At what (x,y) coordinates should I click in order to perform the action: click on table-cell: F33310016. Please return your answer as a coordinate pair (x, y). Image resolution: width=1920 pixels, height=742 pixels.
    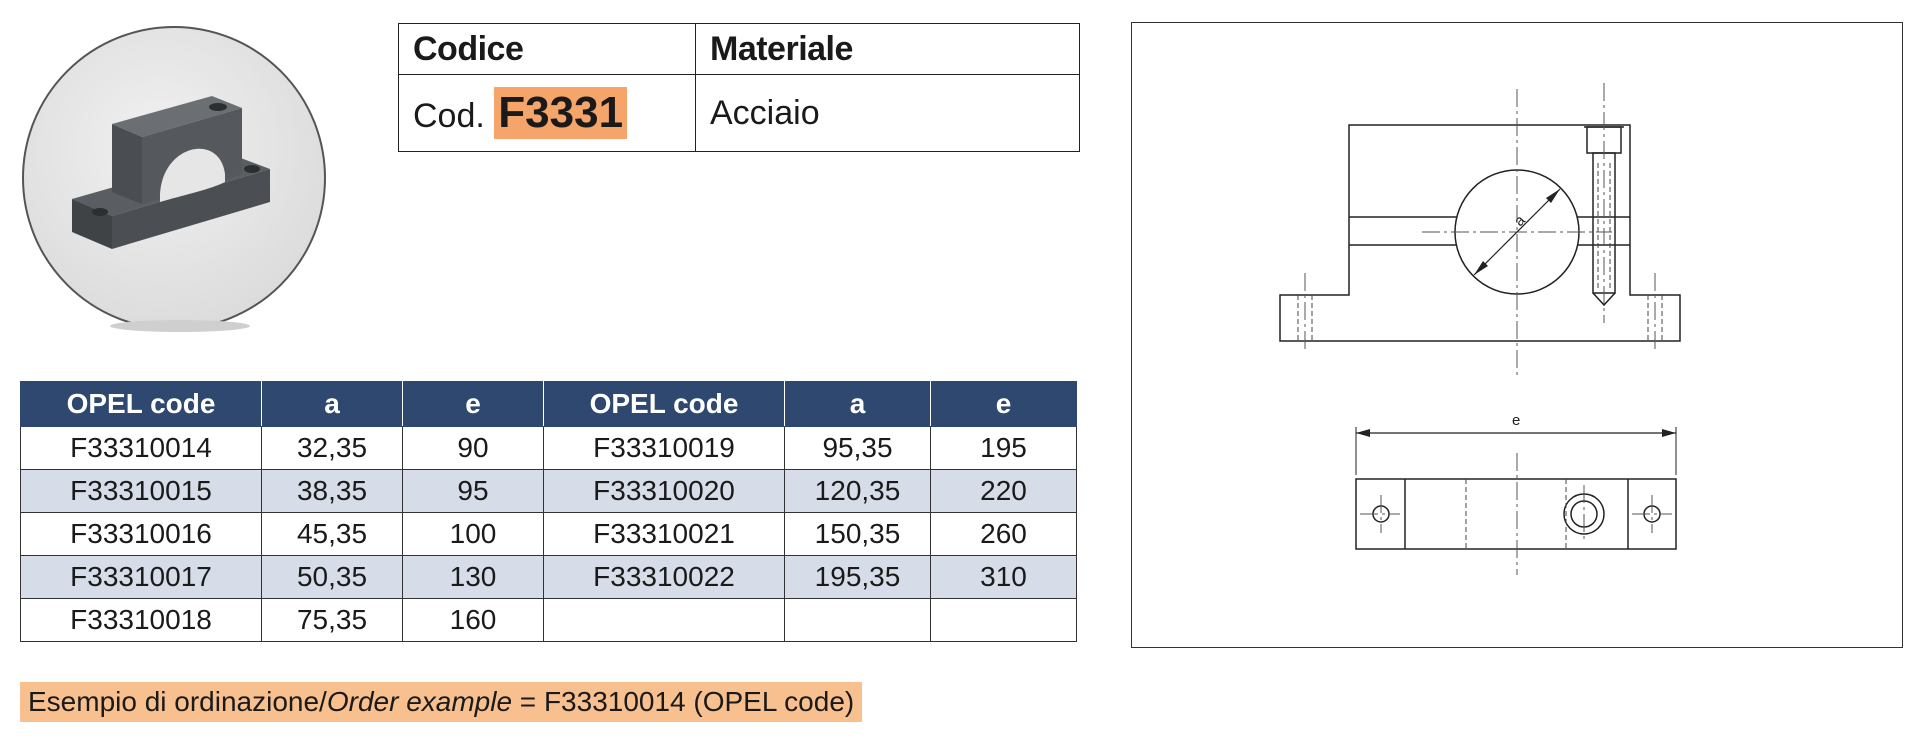
    Looking at the image, I should click on (141, 534).